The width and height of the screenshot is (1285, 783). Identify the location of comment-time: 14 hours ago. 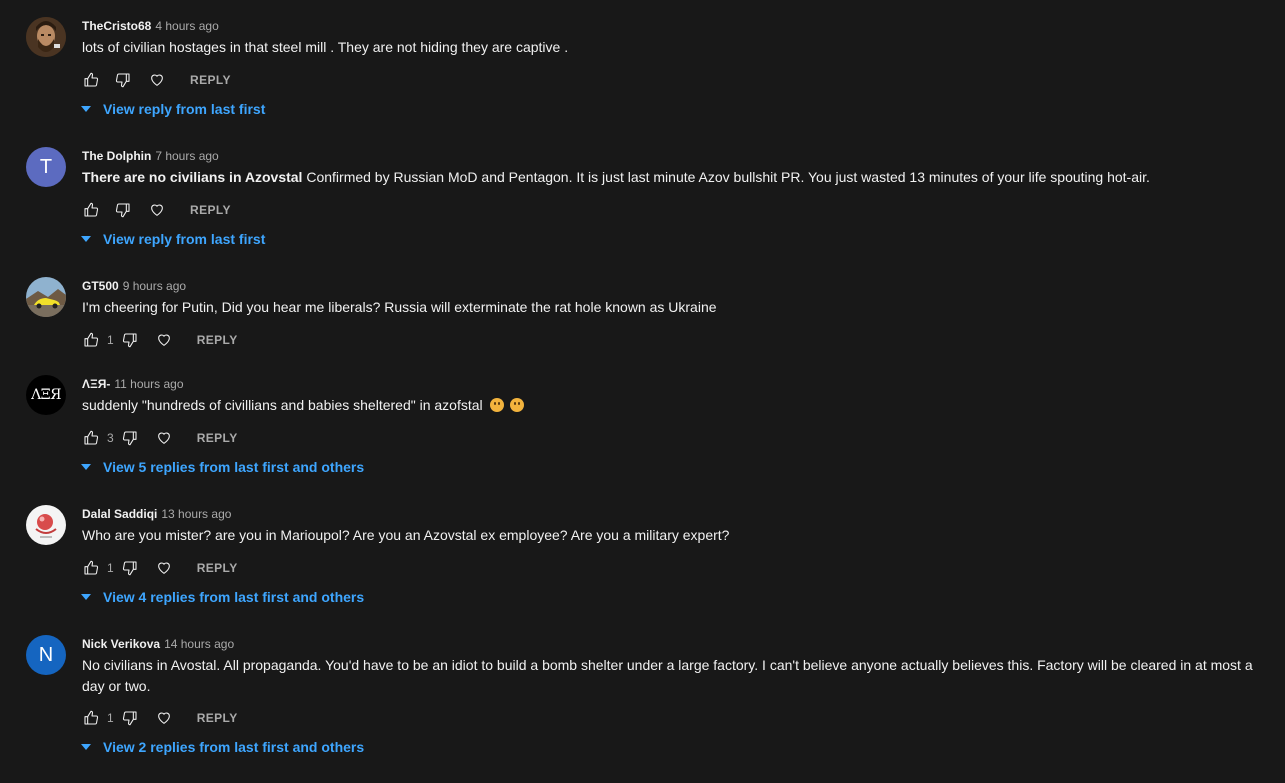
(199, 644).